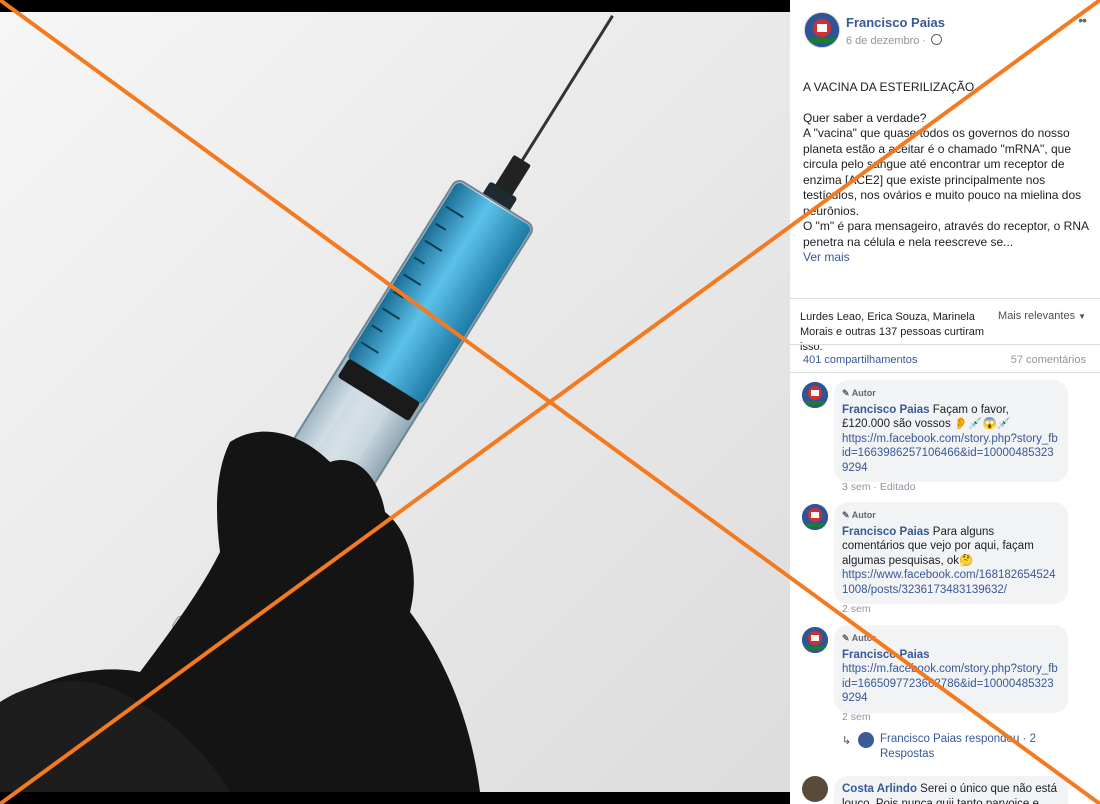 The height and width of the screenshot is (804, 1100). Describe the element at coordinates (895, 22) in the screenshot. I see `author-name: Francisco Paias` at that location.